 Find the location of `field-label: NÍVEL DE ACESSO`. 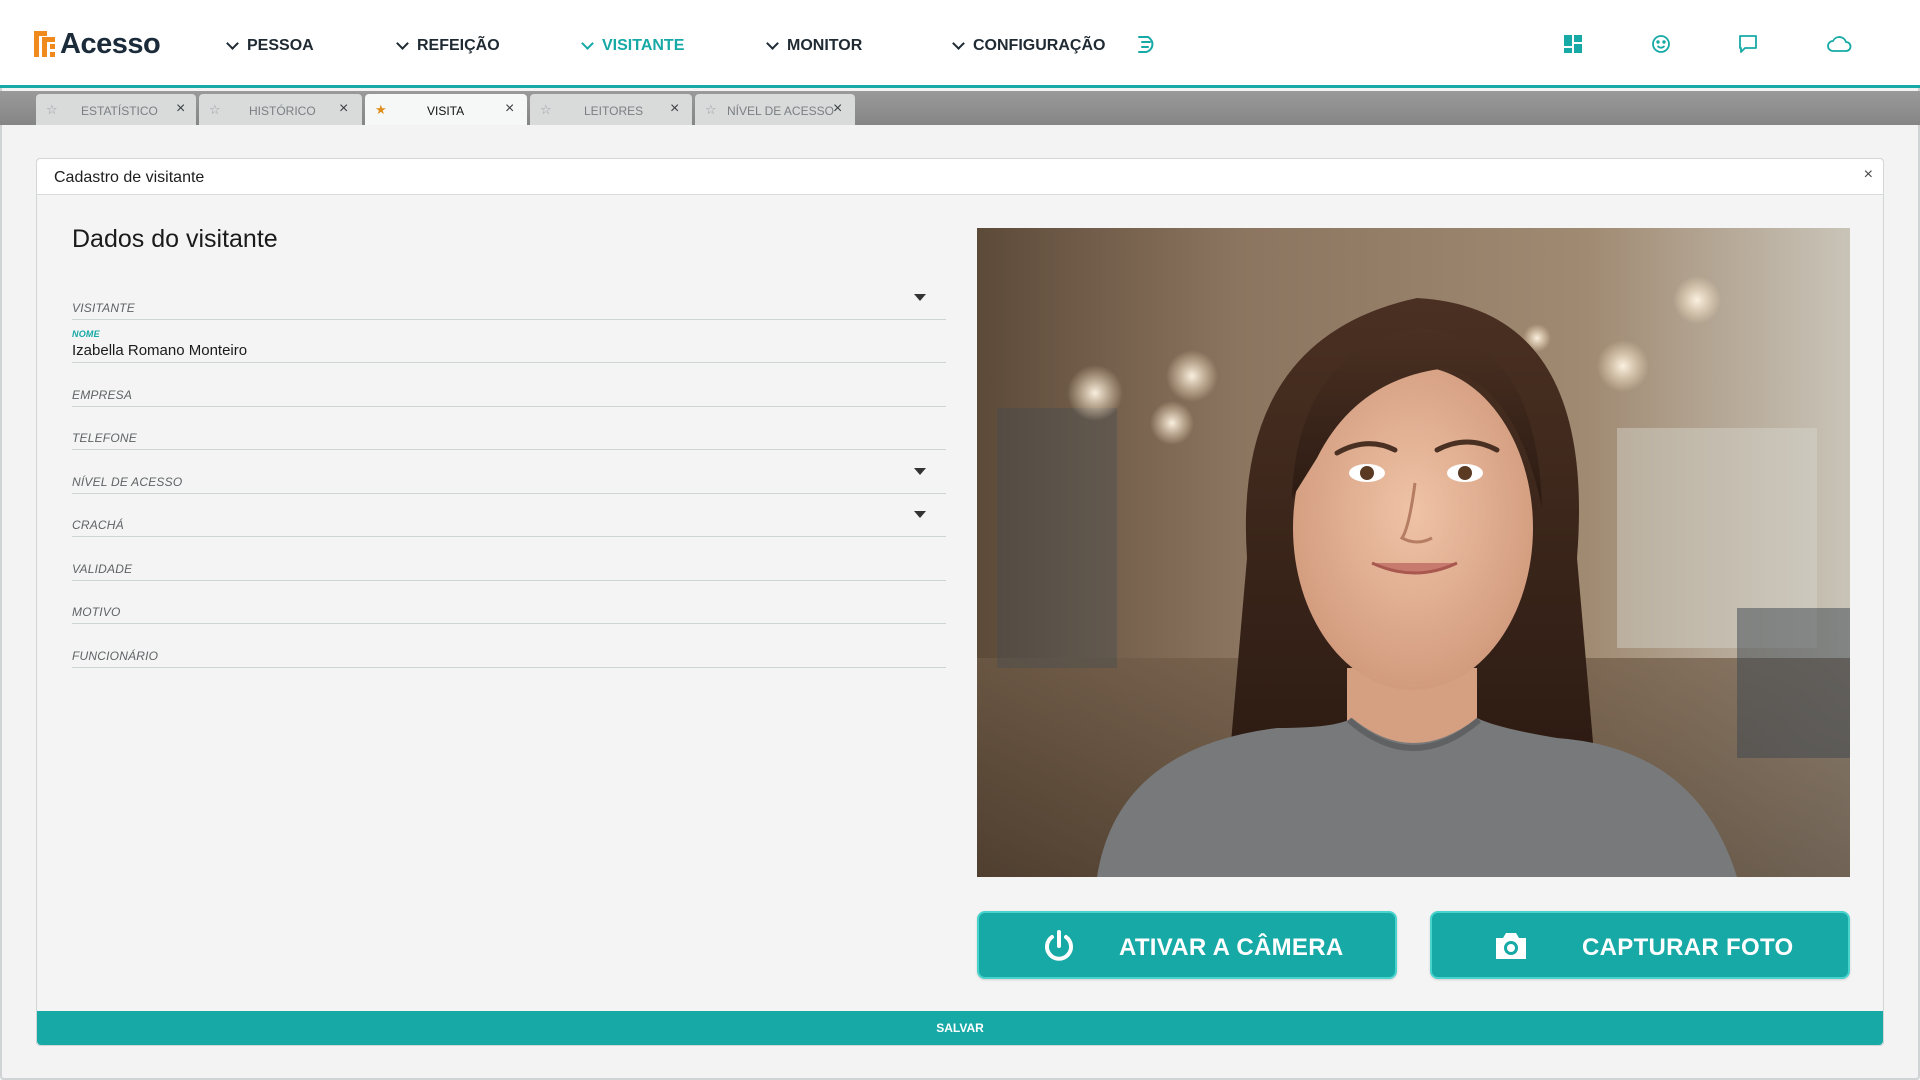

field-label: NÍVEL DE ACESSO is located at coordinates (127, 482).